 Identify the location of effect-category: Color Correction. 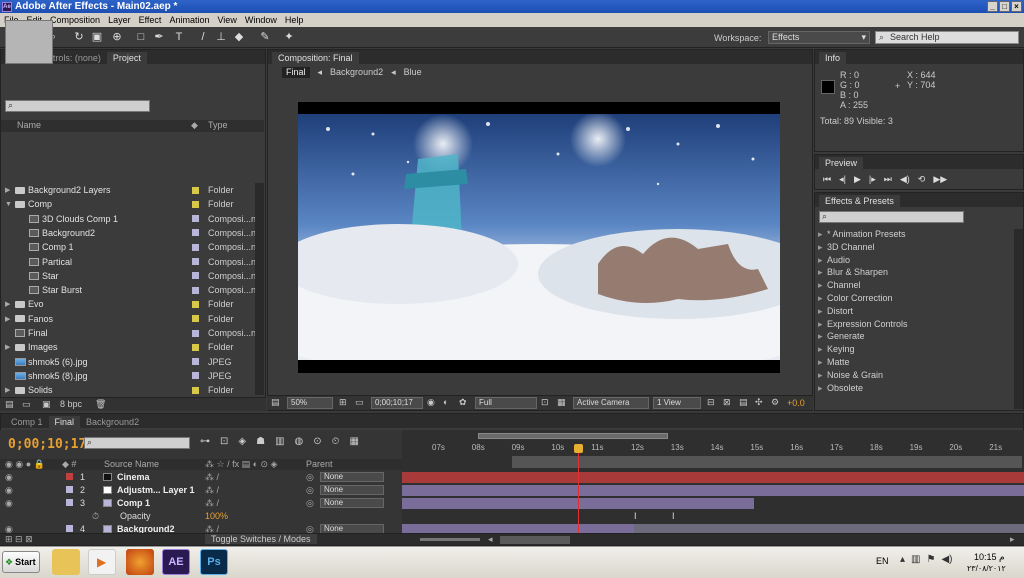
(855, 298).